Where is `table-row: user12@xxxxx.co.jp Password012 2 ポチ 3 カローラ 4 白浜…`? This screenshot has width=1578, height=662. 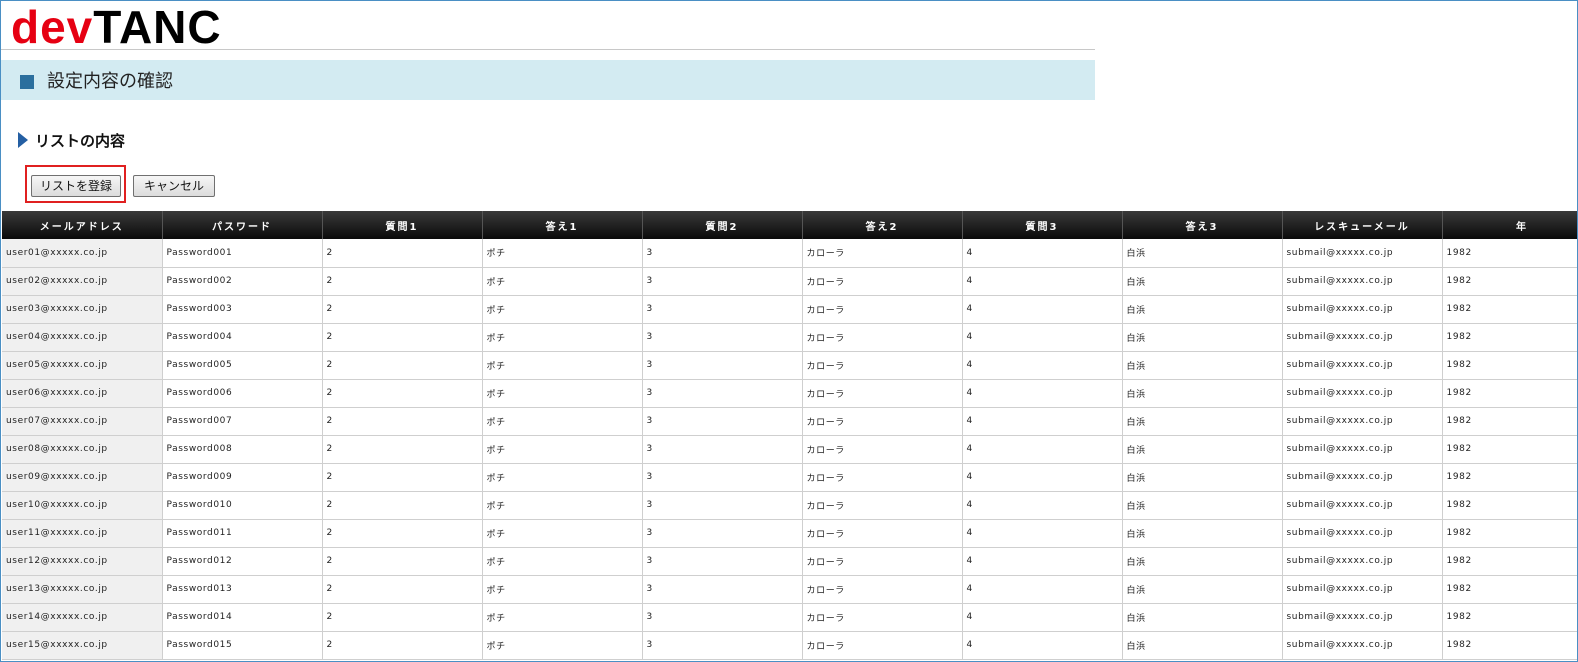 table-row: user12@xxxxx.co.jp Password012 2 ポチ 3 カローラ 4 白浜… is located at coordinates (789, 561).